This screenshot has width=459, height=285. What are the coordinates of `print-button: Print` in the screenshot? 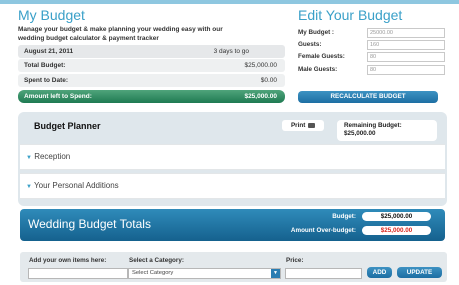 It's located at (303, 125).